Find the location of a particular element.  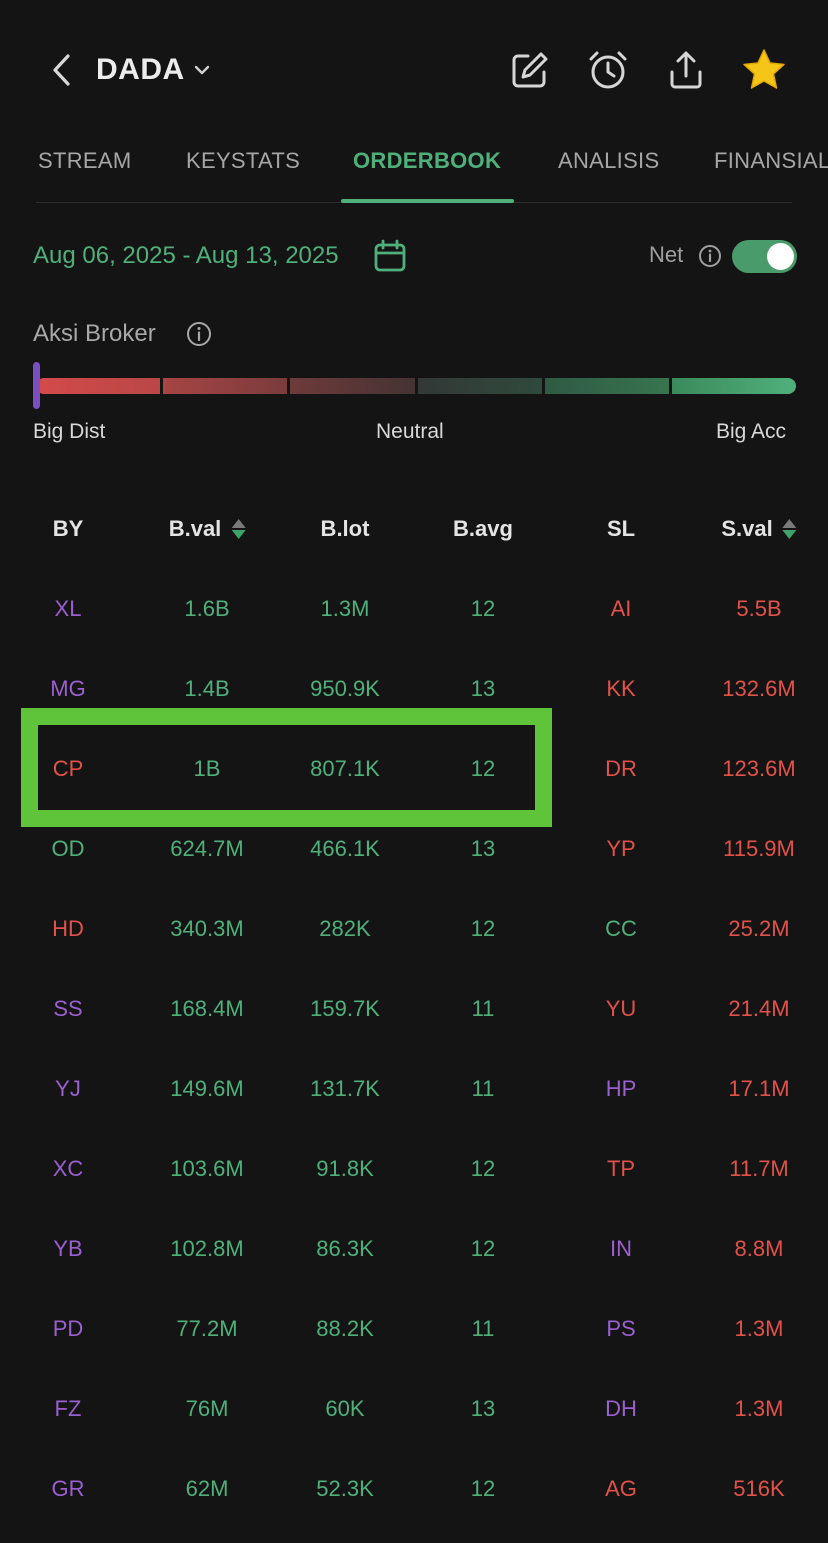

table-row: OD 624.7M 466.1K 13 YP 115.9M is located at coordinates (414, 850).